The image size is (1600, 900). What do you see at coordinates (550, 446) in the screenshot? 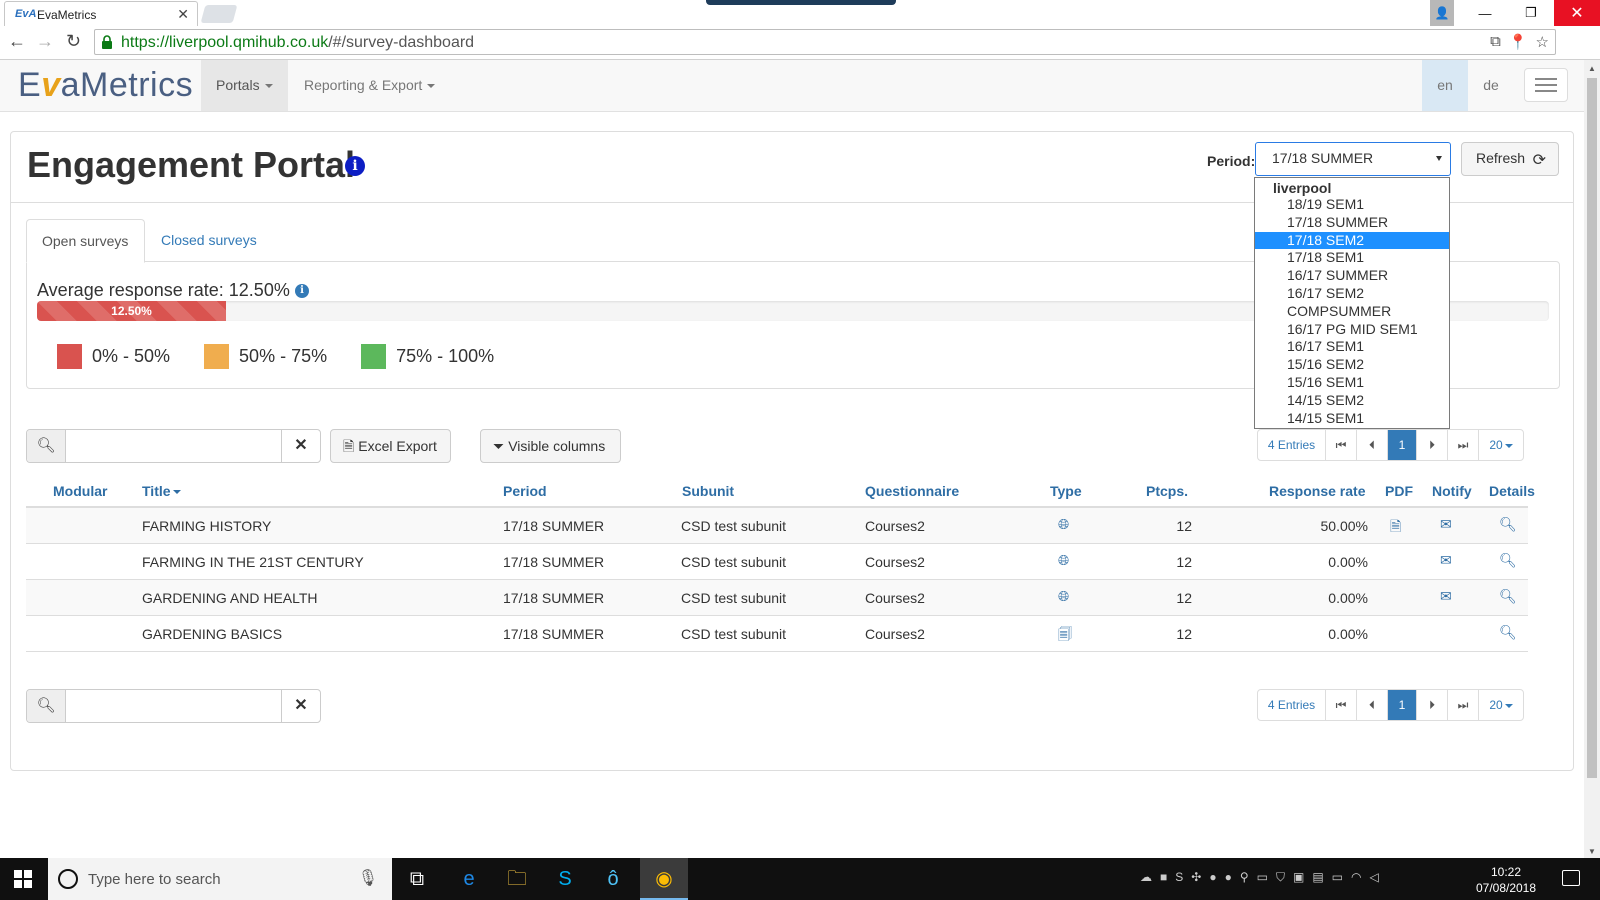
I see `visible-columns-button: ⏷ Visible columns` at bounding box center [550, 446].